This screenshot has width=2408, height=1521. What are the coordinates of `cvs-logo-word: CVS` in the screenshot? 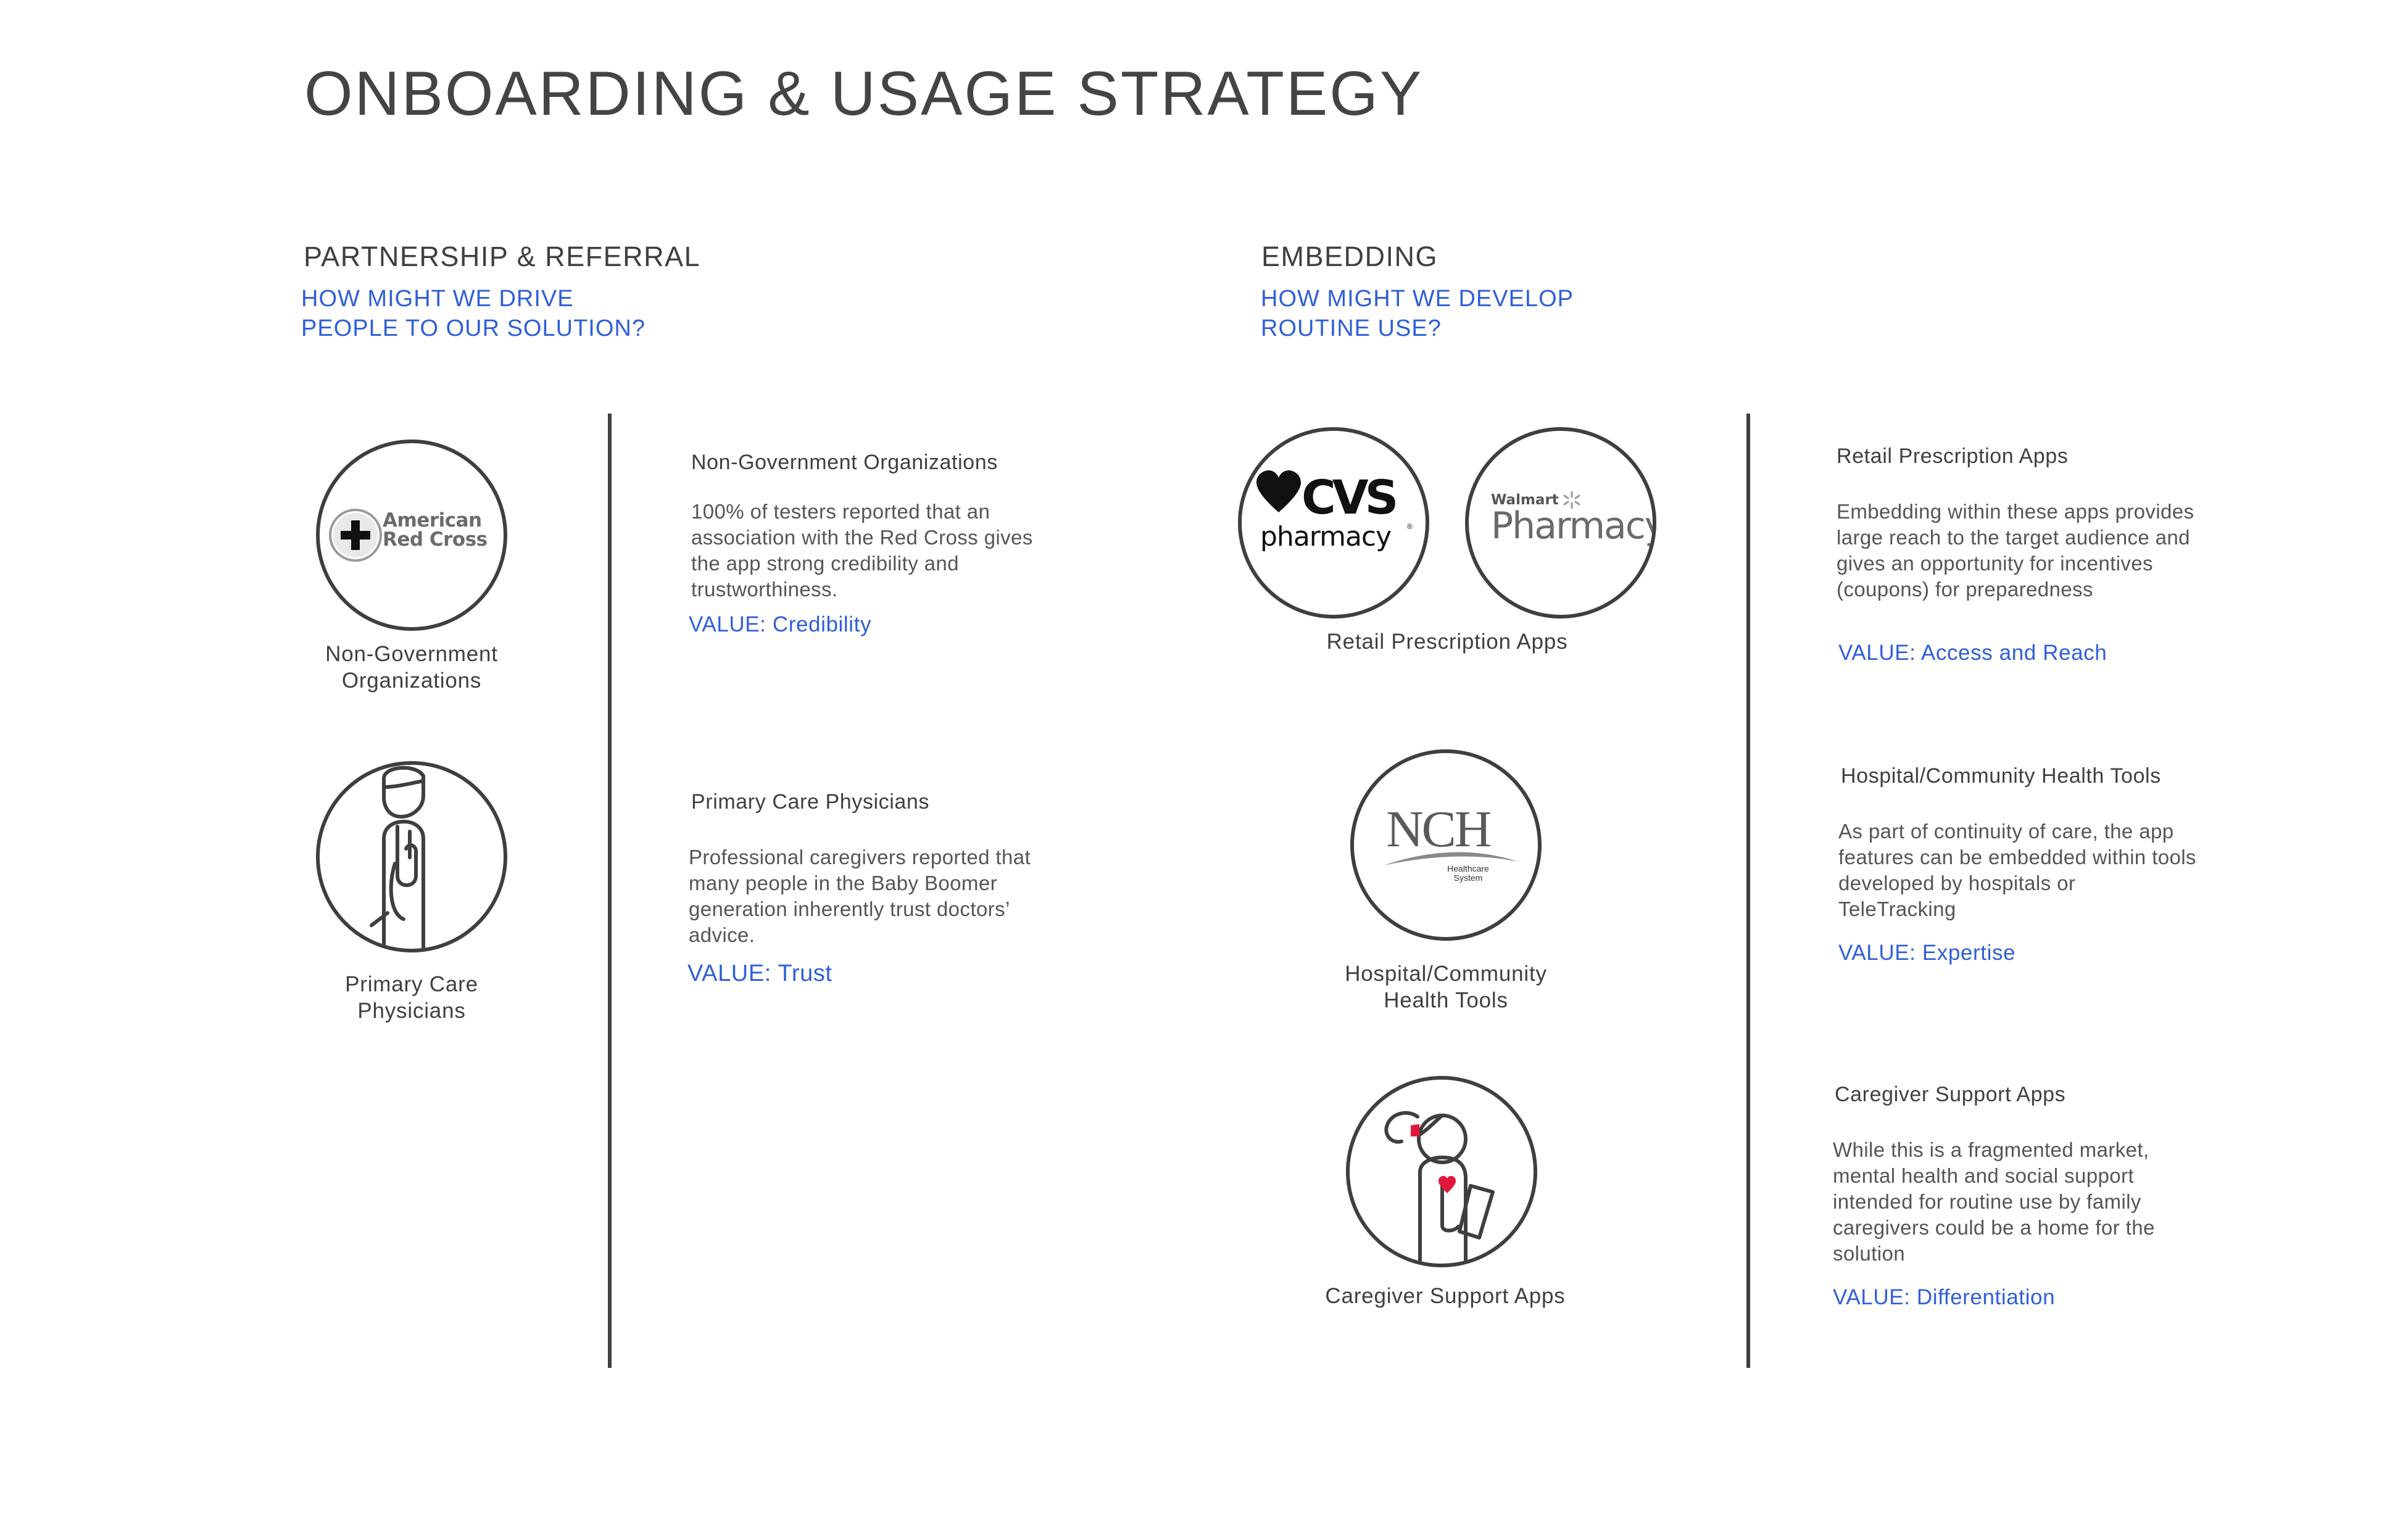 It's located at (1350, 497).